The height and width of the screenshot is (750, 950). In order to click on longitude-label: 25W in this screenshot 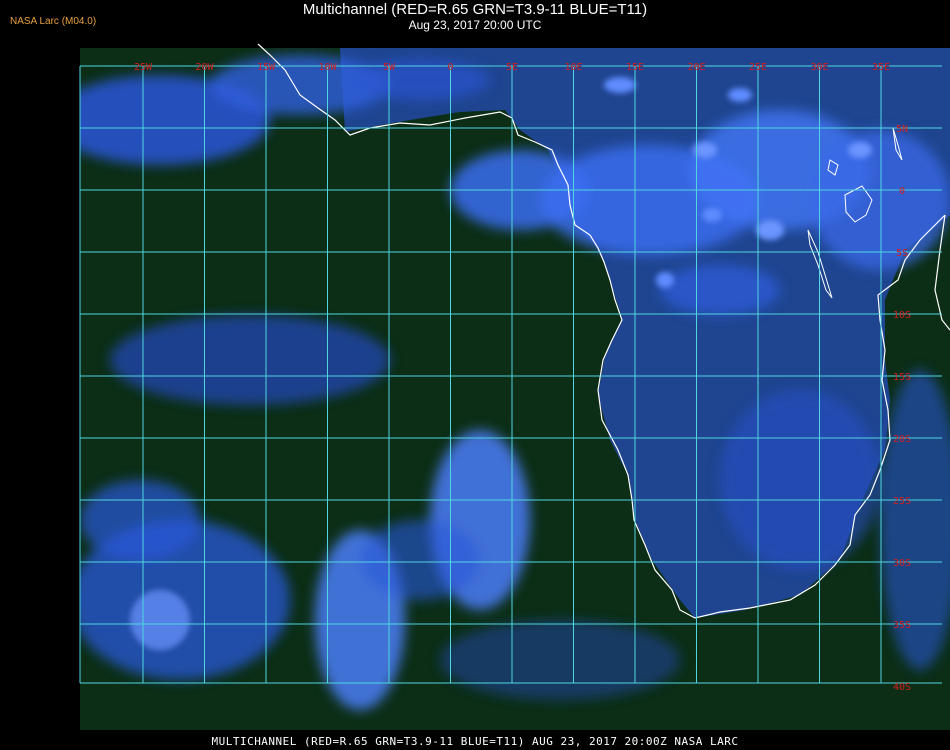, I will do `click(143, 67)`.